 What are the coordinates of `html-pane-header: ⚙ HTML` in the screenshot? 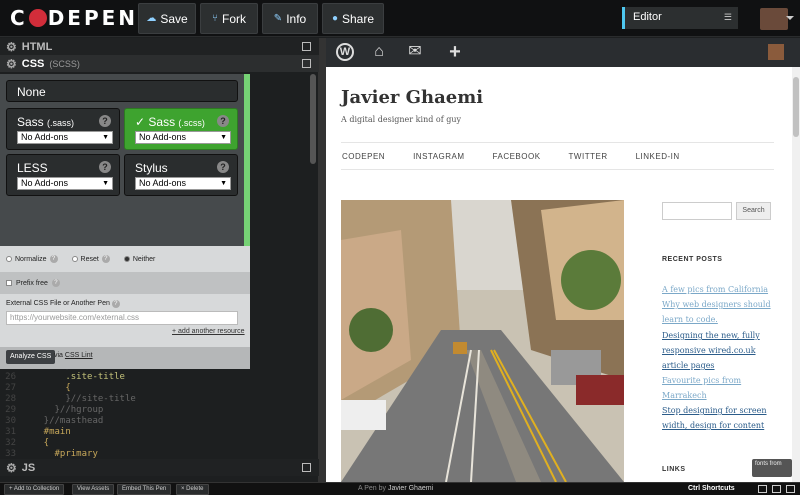 It's located at (159, 46).